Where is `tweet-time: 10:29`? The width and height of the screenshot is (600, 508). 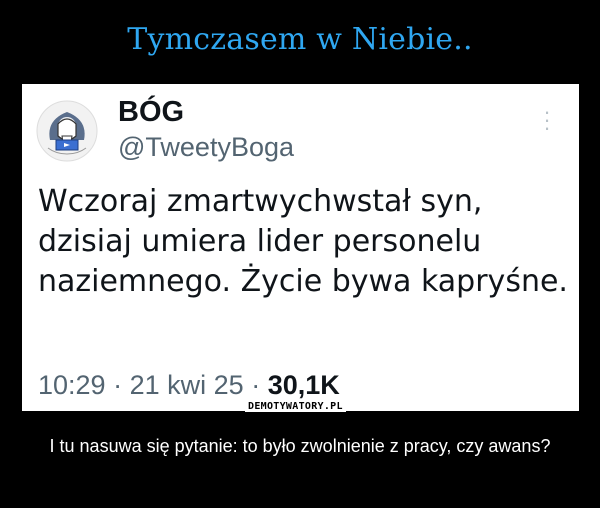
tweet-time: 10:29 is located at coordinates (72, 385).